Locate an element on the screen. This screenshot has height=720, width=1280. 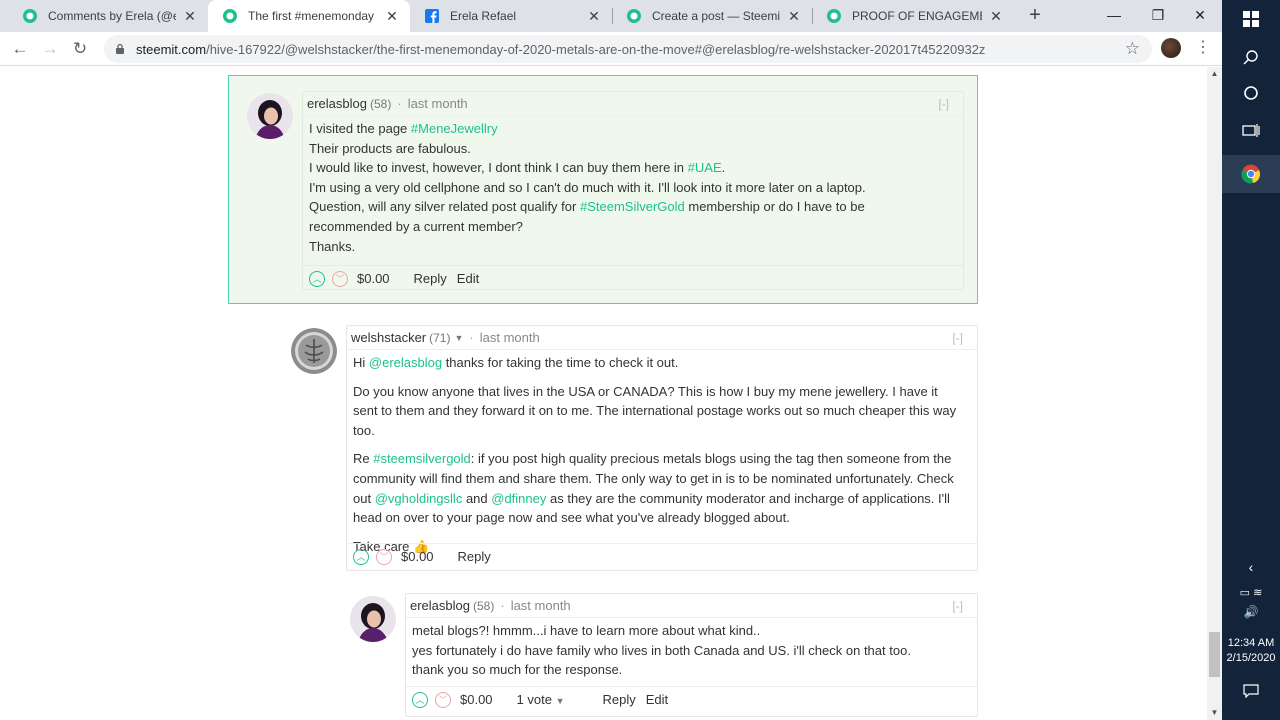
comment-text: Thanks. is located at coordinates (332, 246).